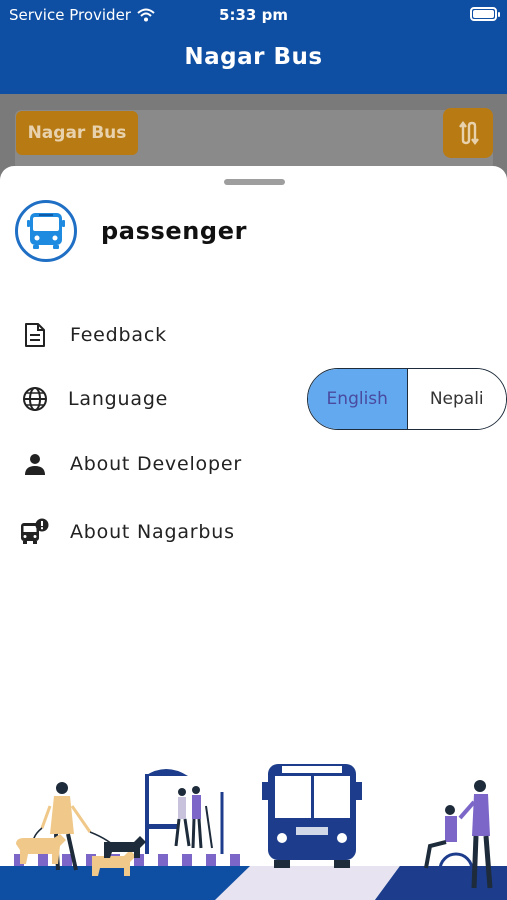  I want to click on menu-label-language: Language, so click(118, 399).